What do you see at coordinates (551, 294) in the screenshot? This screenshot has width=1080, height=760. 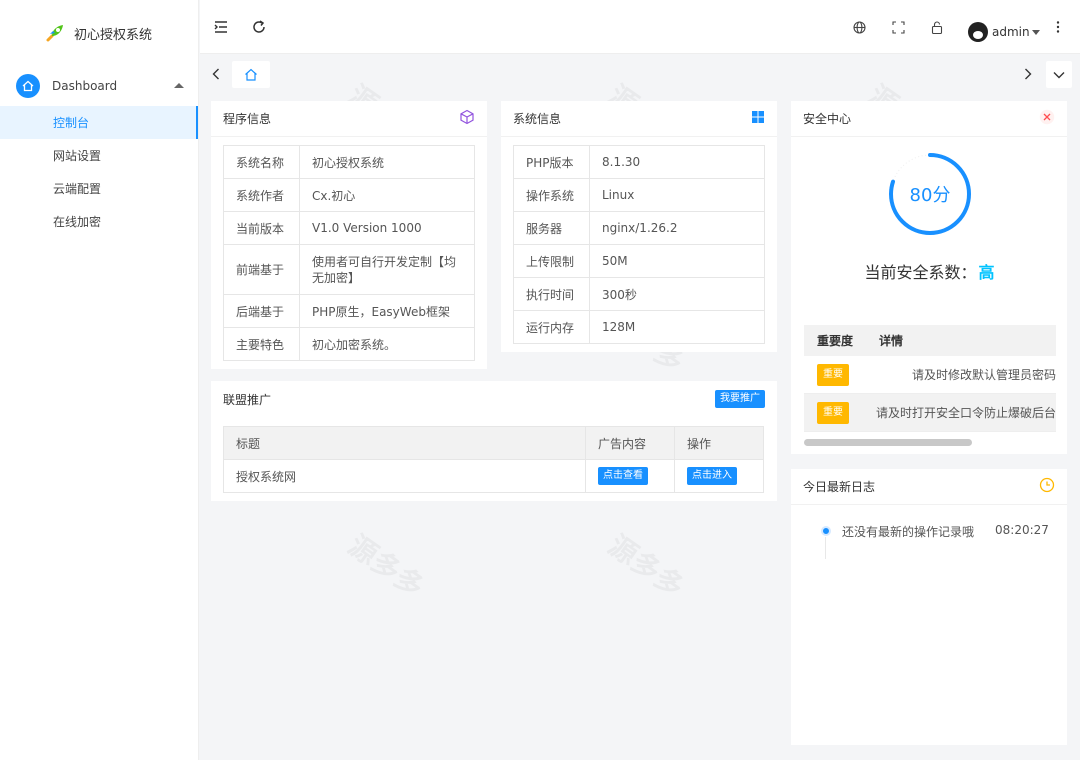 I see `info-key: 执行时间` at bounding box center [551, 294].